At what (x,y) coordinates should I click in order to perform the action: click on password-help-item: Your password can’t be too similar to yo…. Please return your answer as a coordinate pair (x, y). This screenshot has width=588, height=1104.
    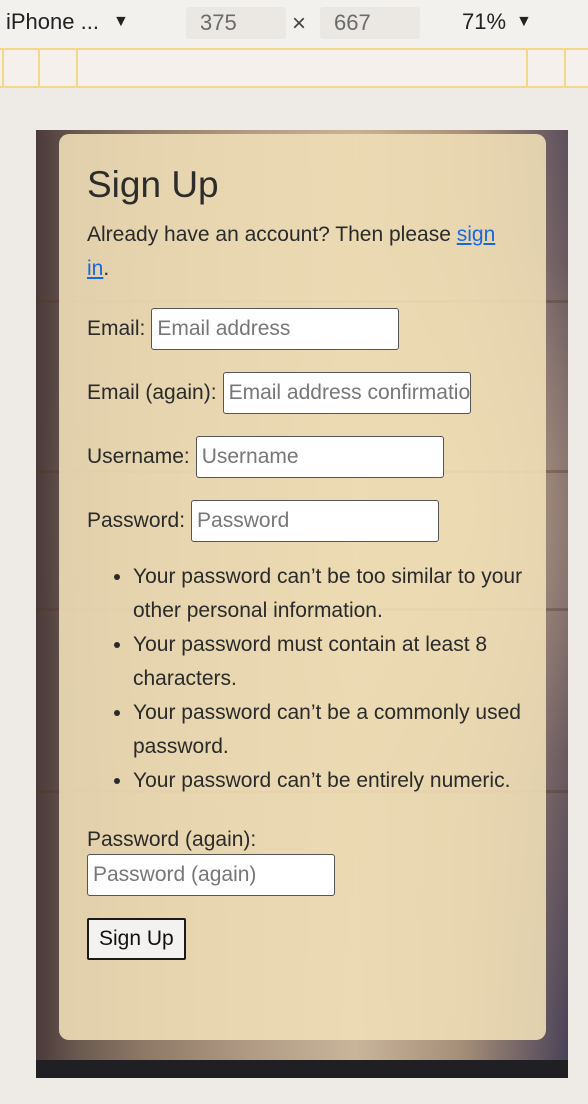
    Looking at the image, I should click on (328, 594).